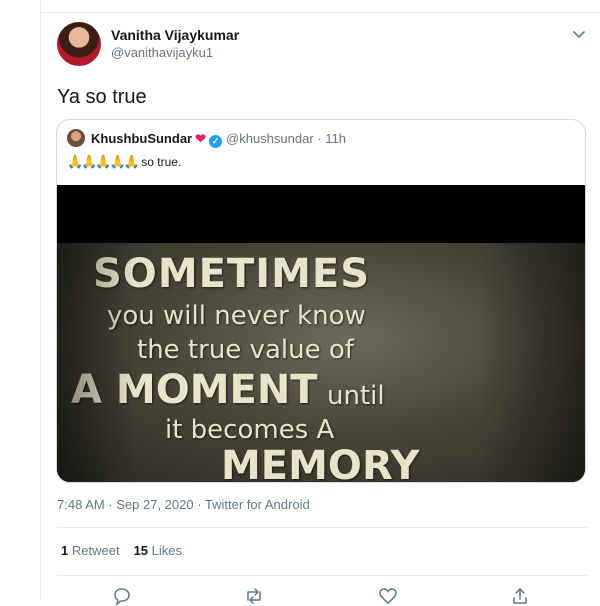 This screenshot has height=606, width=600. Describe the element at coordinates (579, 34) in the screenshot. I see `chevron-down-icon` at that location.